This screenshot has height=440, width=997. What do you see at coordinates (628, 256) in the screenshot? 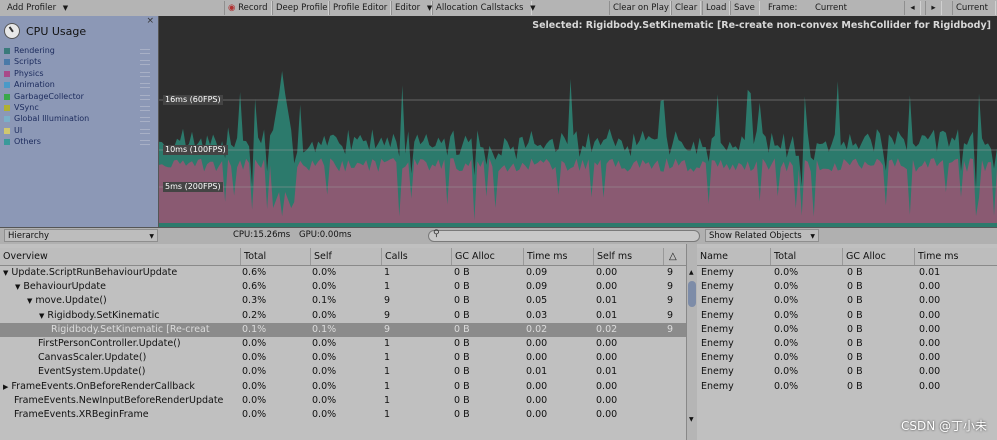
I see `column-header-self-ms: Self ms` at bounding box center [628, 256].